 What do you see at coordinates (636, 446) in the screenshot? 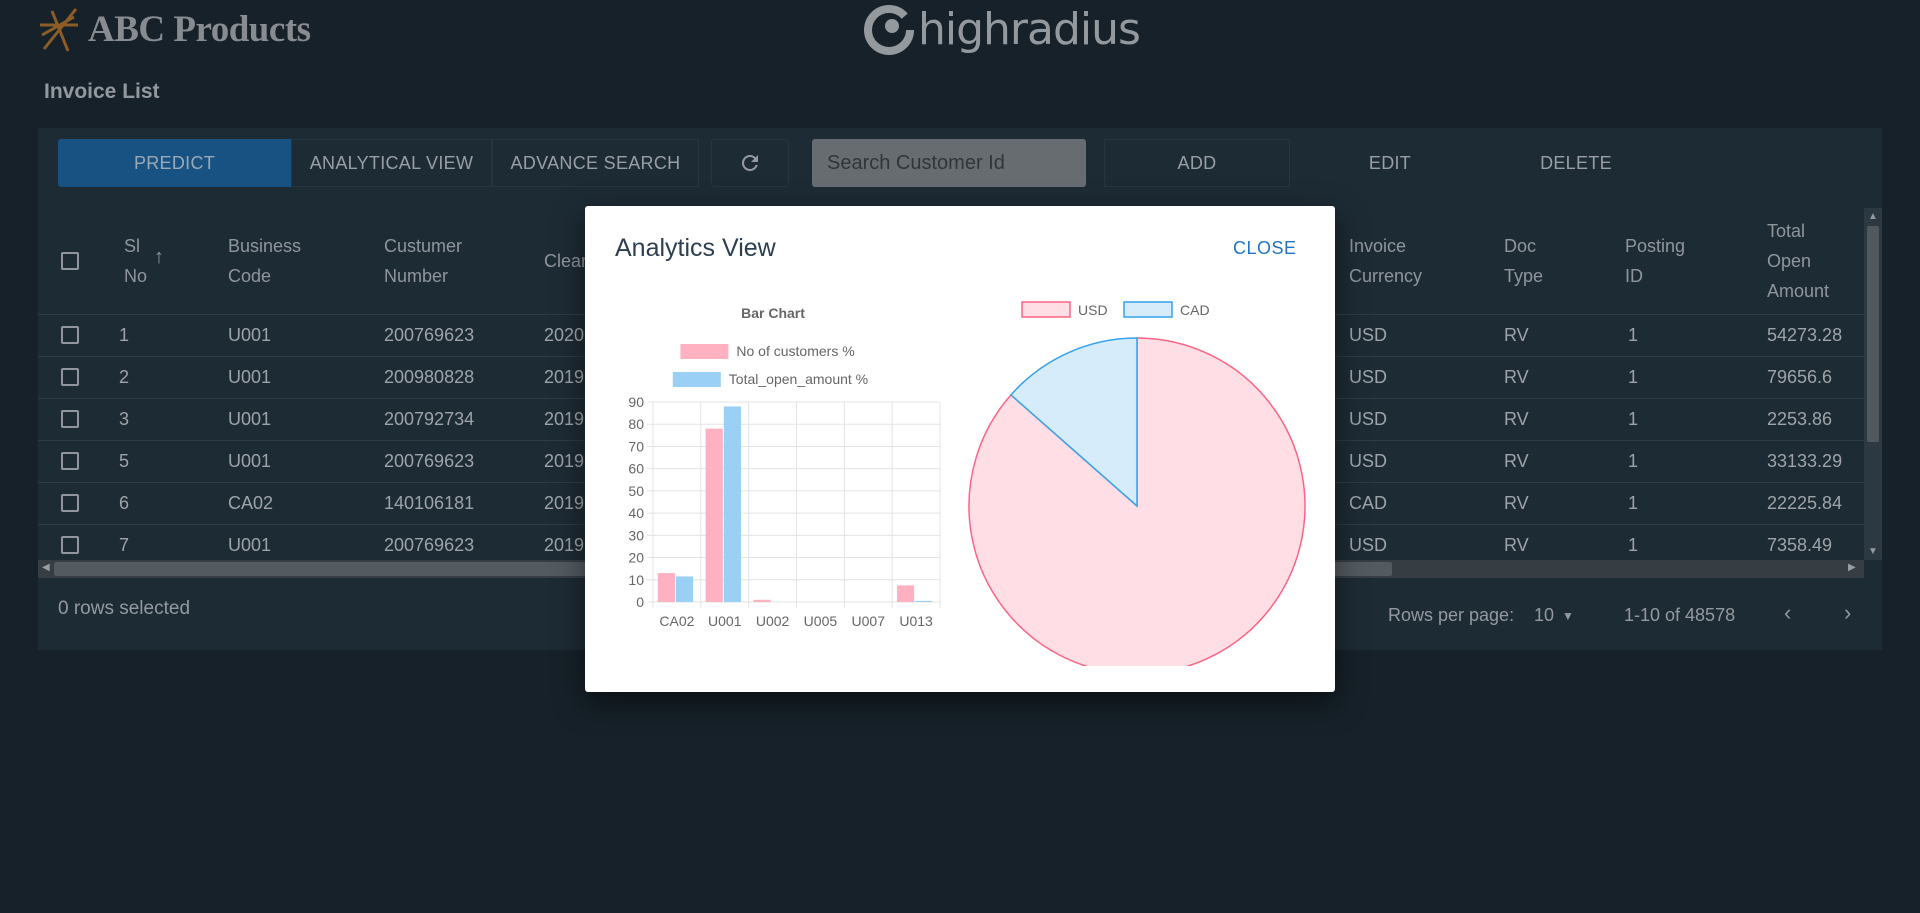
I see `y-tick-label: 70` at bounding box center [636, 446].